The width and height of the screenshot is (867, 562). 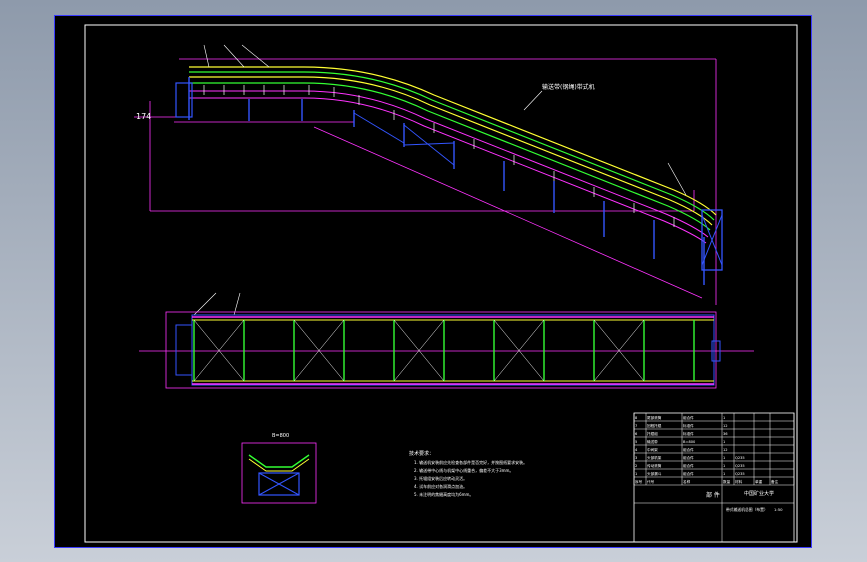 I want to click on title-block-cell: 回程托辊, so click(x=654, y=425).